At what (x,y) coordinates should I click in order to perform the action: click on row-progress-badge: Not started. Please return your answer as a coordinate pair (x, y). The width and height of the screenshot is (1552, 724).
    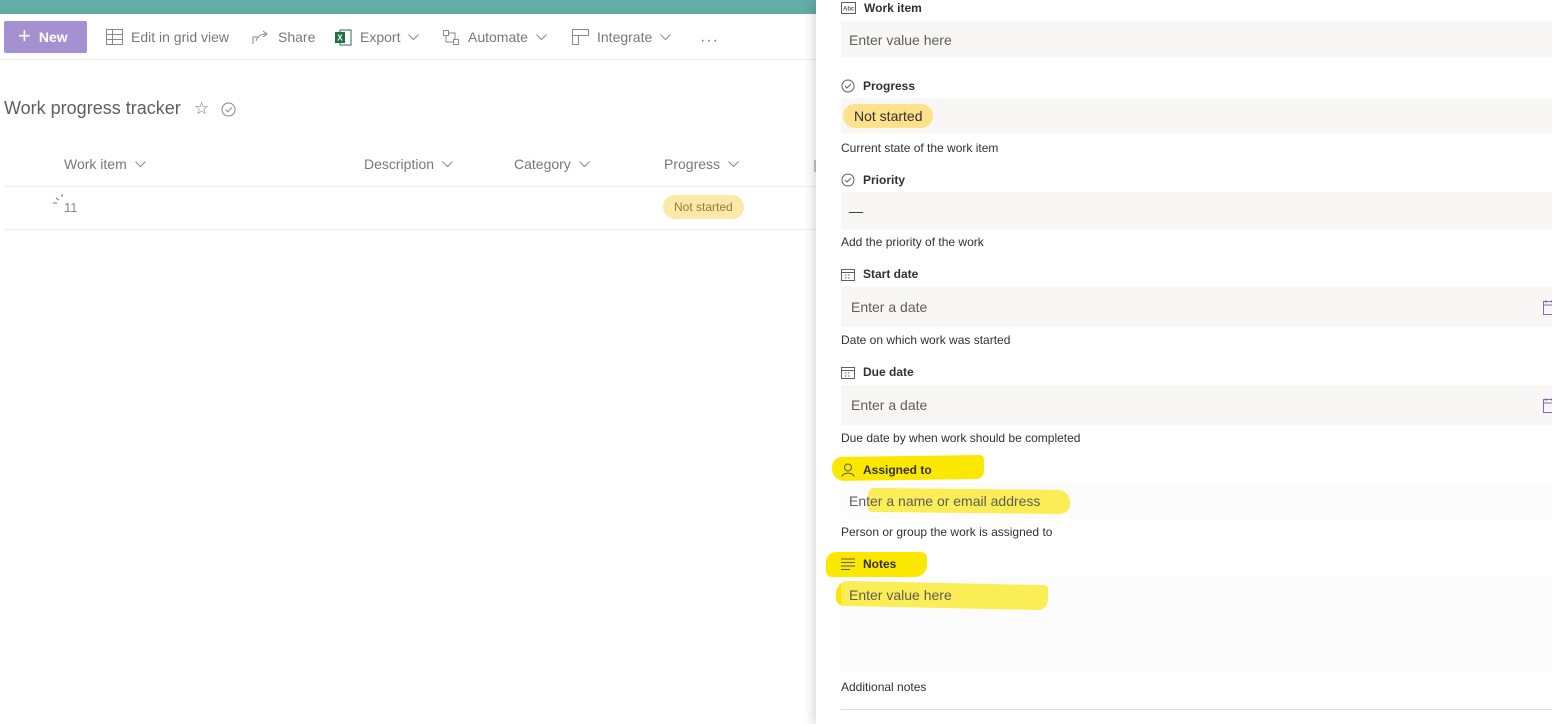
    Looking at the image, I should click on (703, 207).